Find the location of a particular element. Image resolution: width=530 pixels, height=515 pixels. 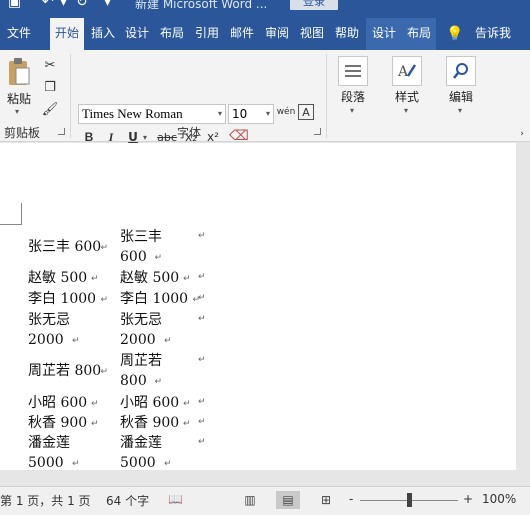

proofing-icon: 📖 is located at coordinates (175, 499).